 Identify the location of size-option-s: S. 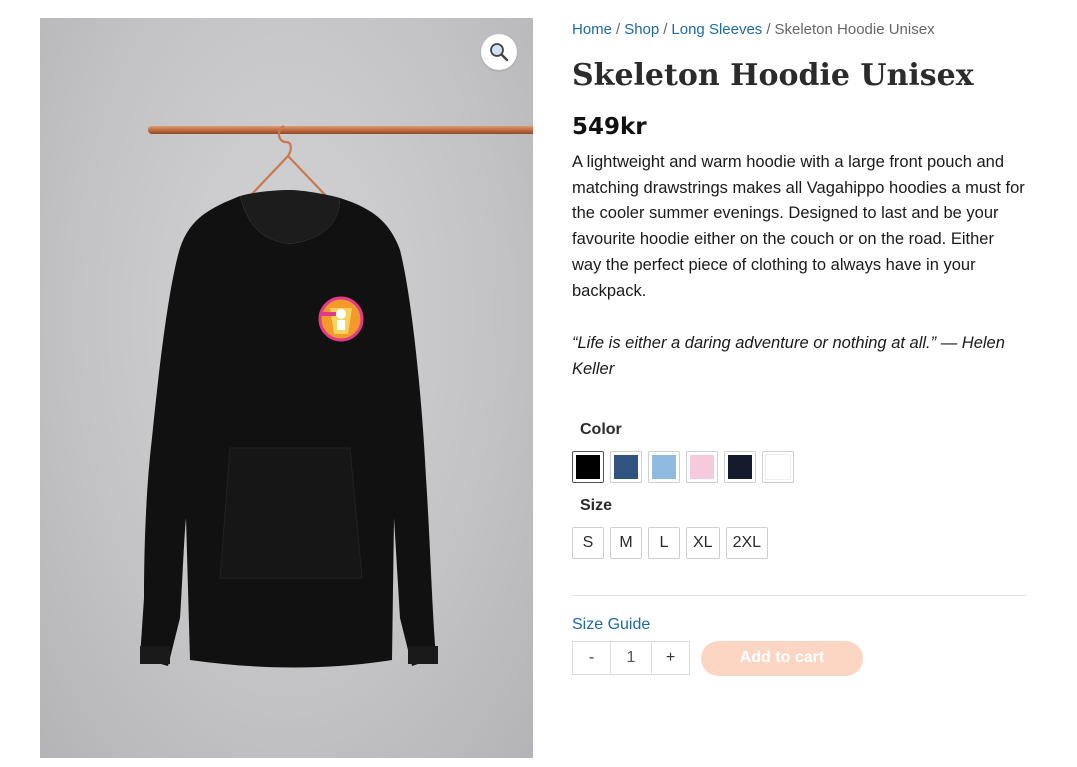
(588, 542).